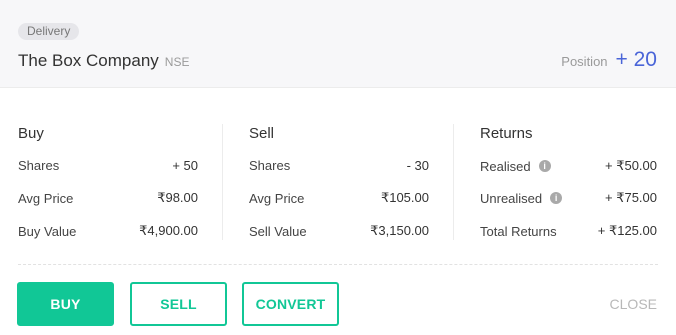 Image resolution: width=676 pixels, height=335 pixels. I want to click on sell-value-label: Sell Value, so click(278, 231).